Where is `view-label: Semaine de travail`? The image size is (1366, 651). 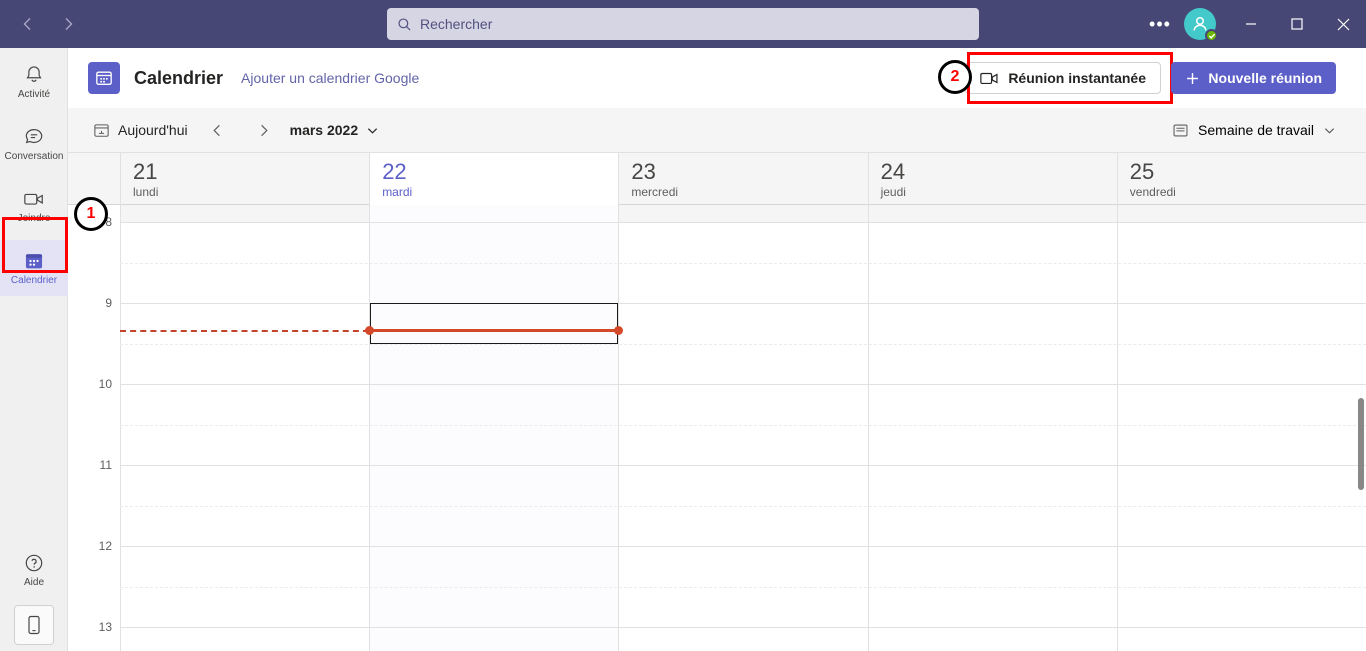
view-label: Semaine de travail is located at coordinates (1256, 130).